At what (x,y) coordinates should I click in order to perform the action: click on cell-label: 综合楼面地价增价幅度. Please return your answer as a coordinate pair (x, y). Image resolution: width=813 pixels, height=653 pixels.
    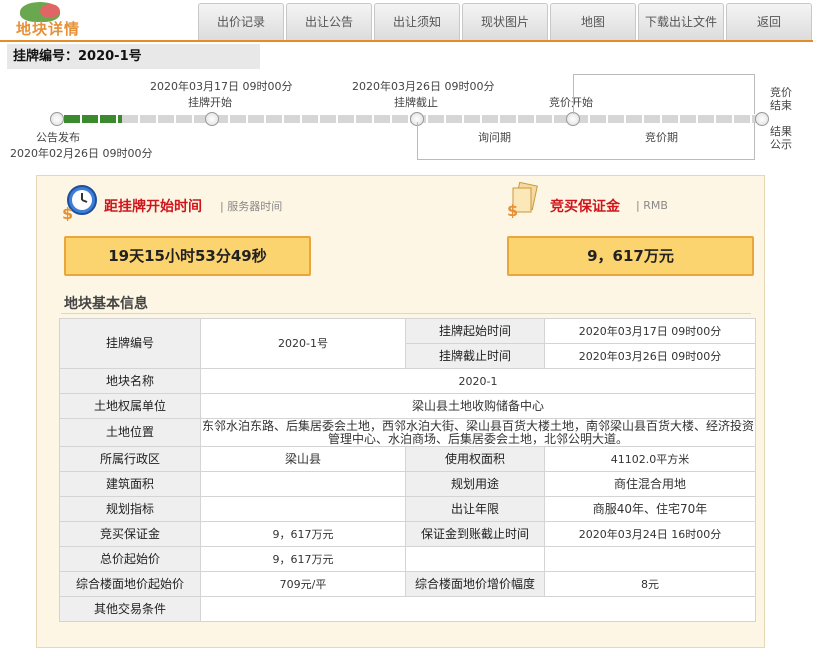
    Looking at the image, I should click on (475, 584).